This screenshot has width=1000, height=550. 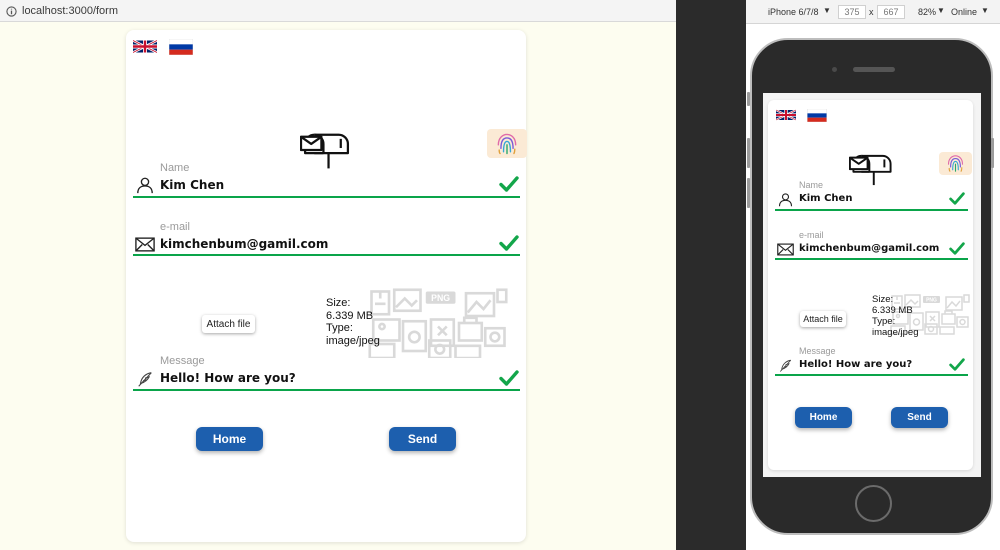 I want to click on device-select: iPhone 6/7/8, so click(x=793, y=12).